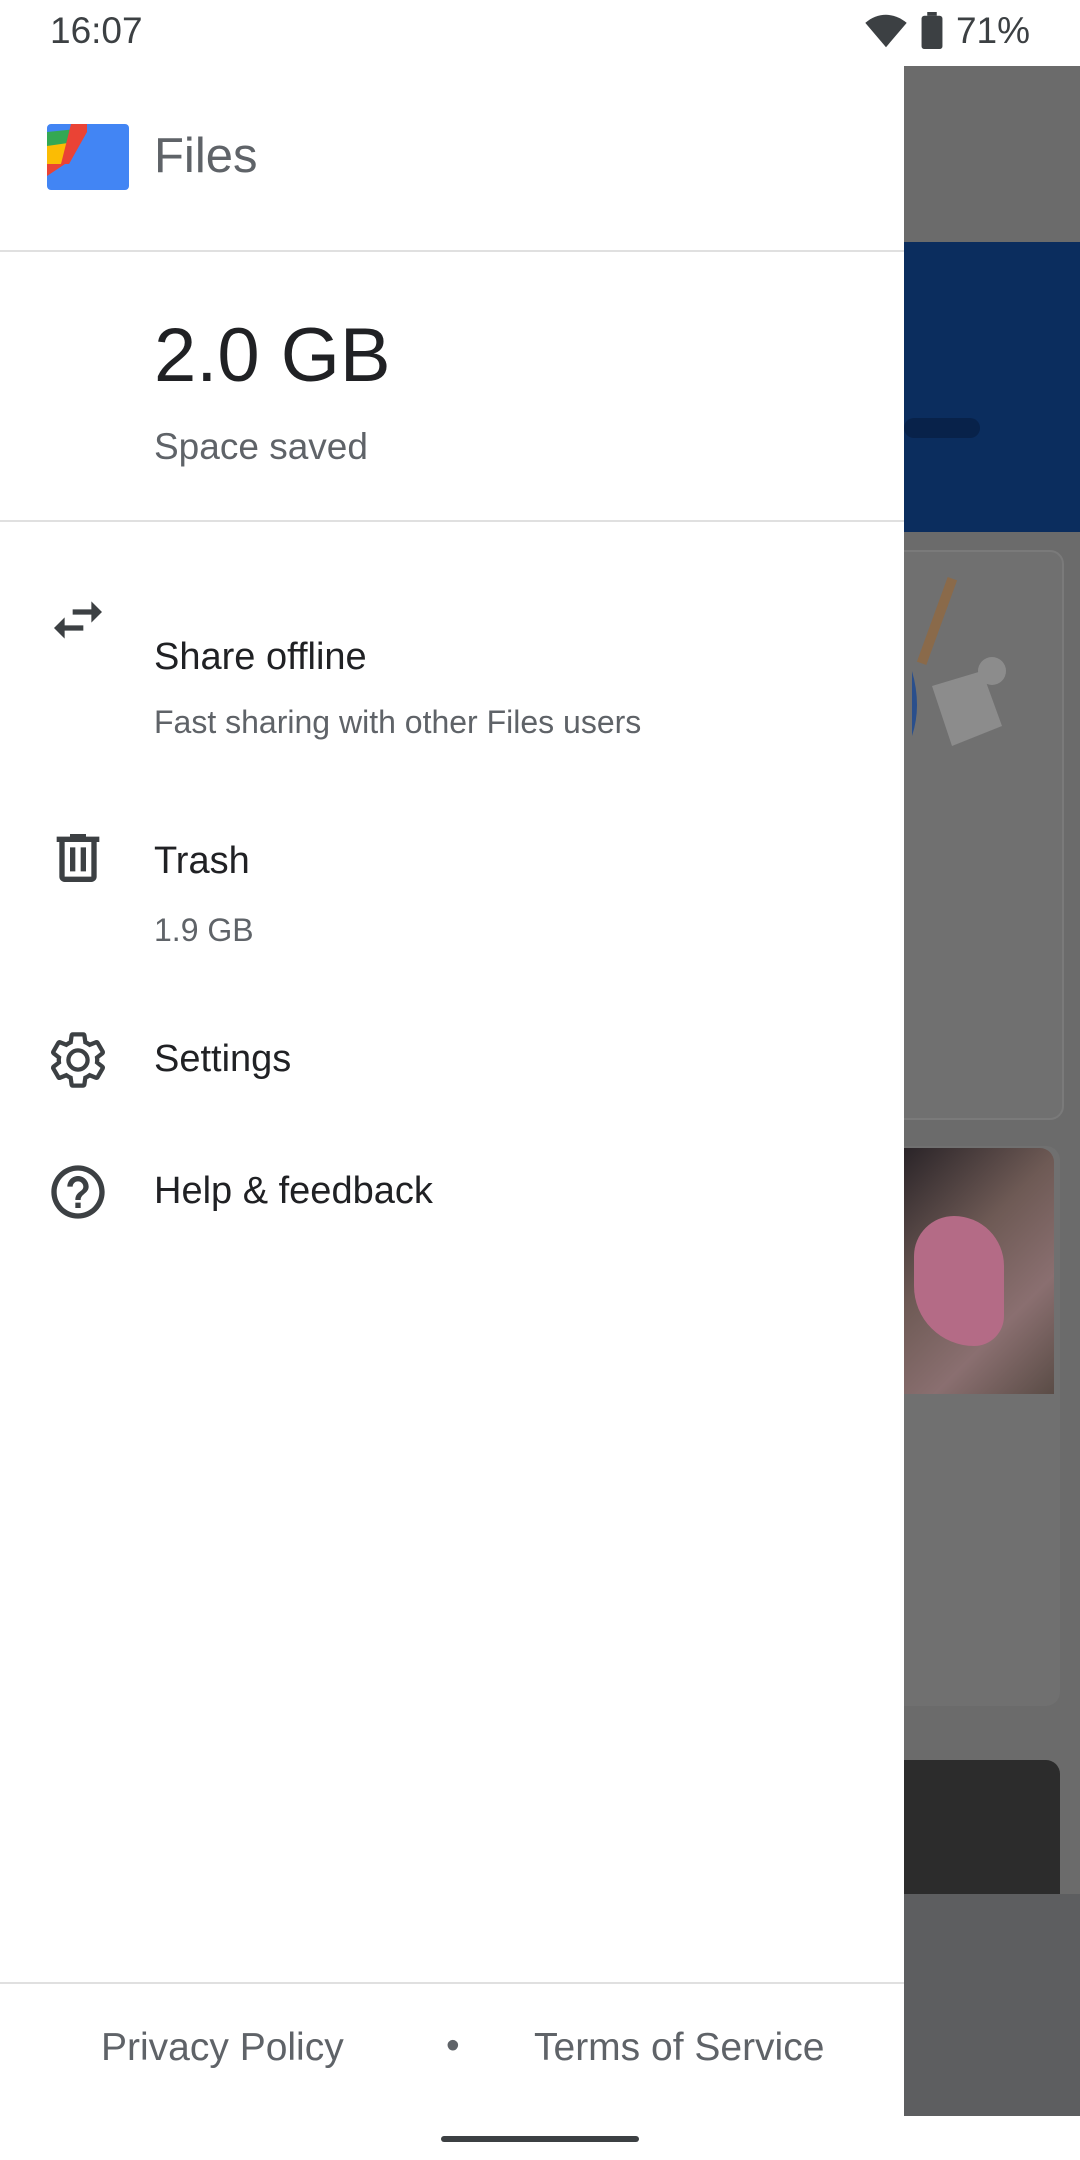  Describe the element at coordinates (540, 33) in the screenshot. I see `status-bar: 16:07 71%` at that location.